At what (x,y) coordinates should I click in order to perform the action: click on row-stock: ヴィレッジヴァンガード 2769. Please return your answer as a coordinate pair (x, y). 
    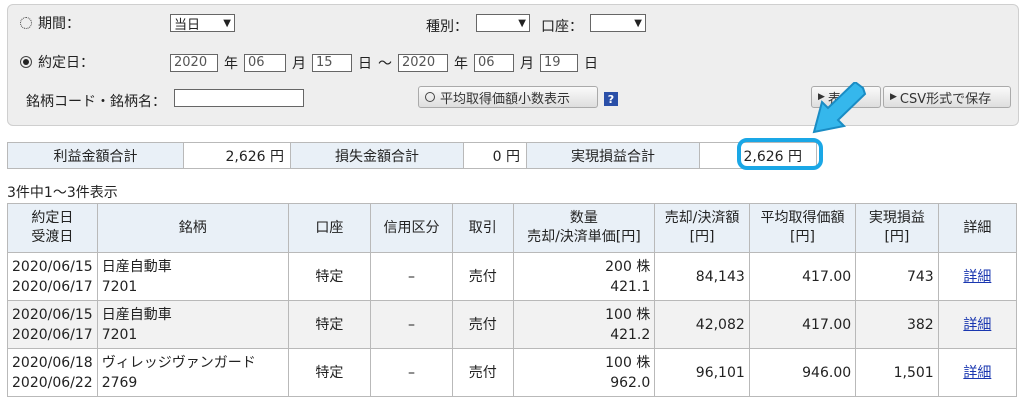
    Looking at the image, I should click on (192, 372).